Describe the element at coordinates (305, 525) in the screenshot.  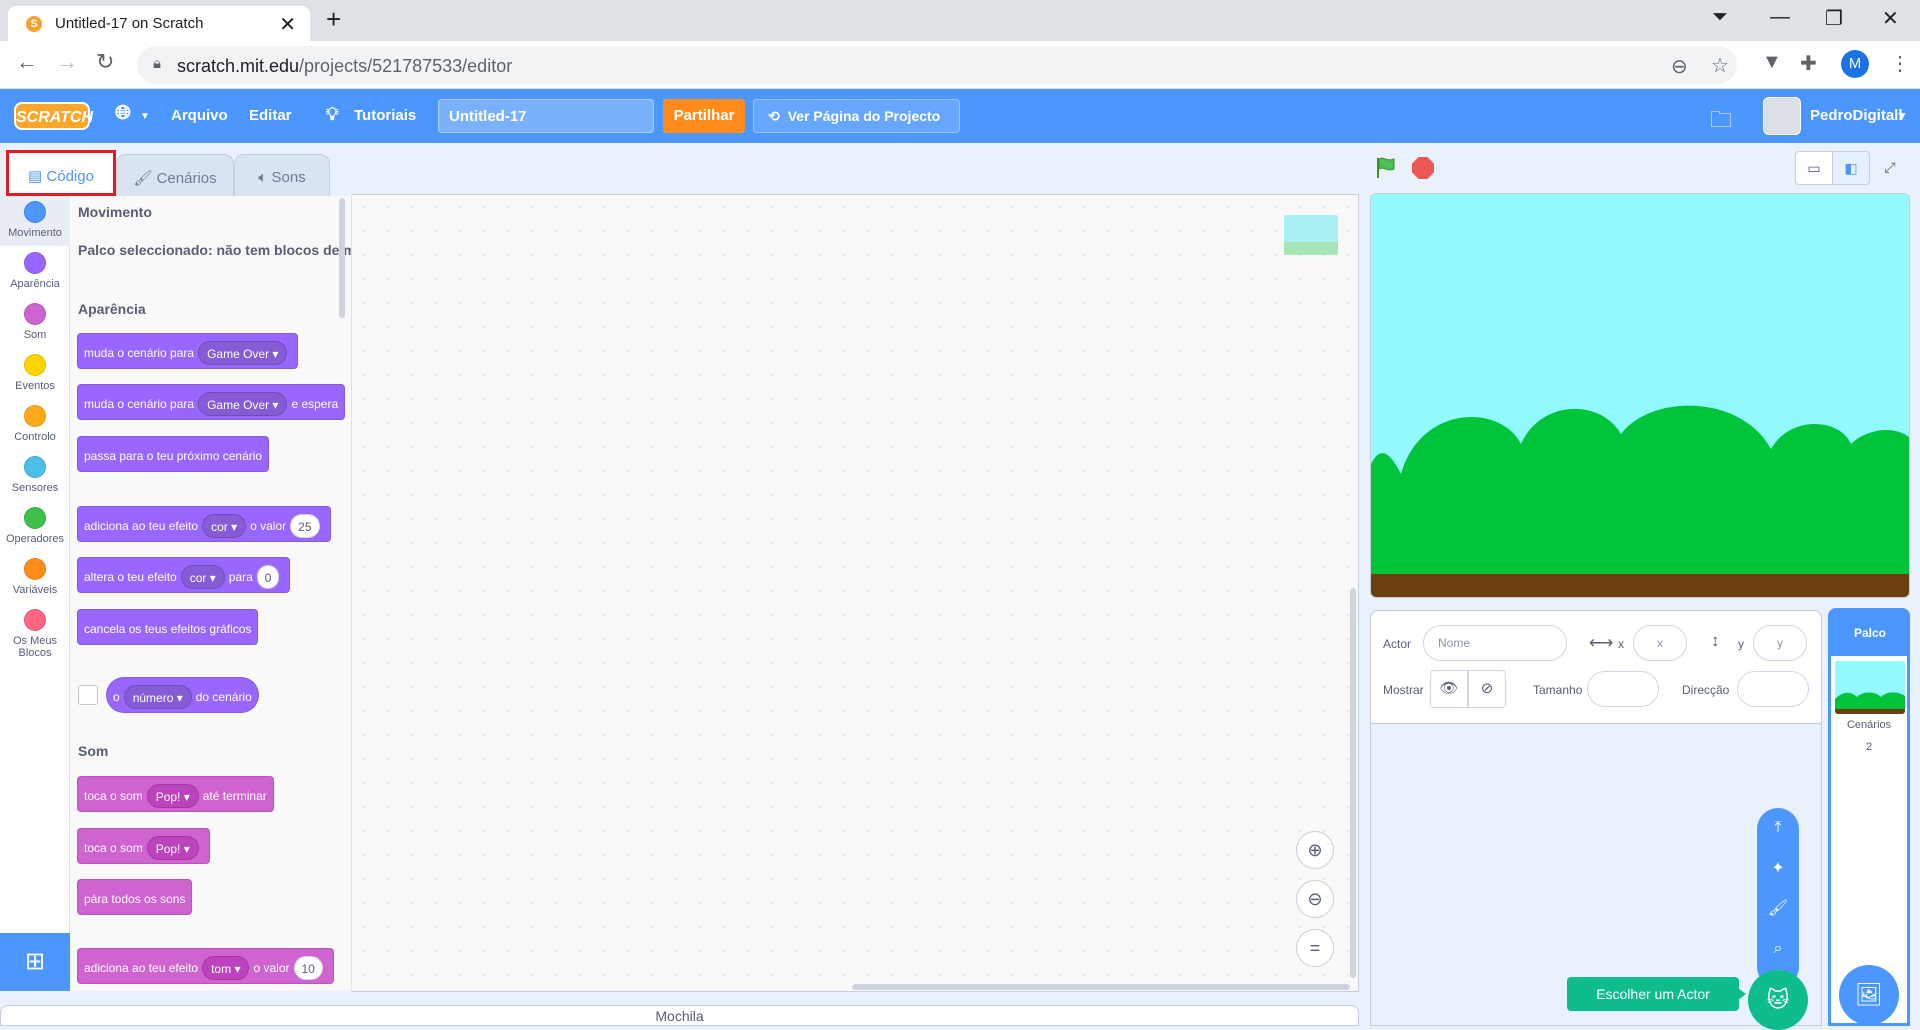
I see `effect-amount-input: 25` at that location.